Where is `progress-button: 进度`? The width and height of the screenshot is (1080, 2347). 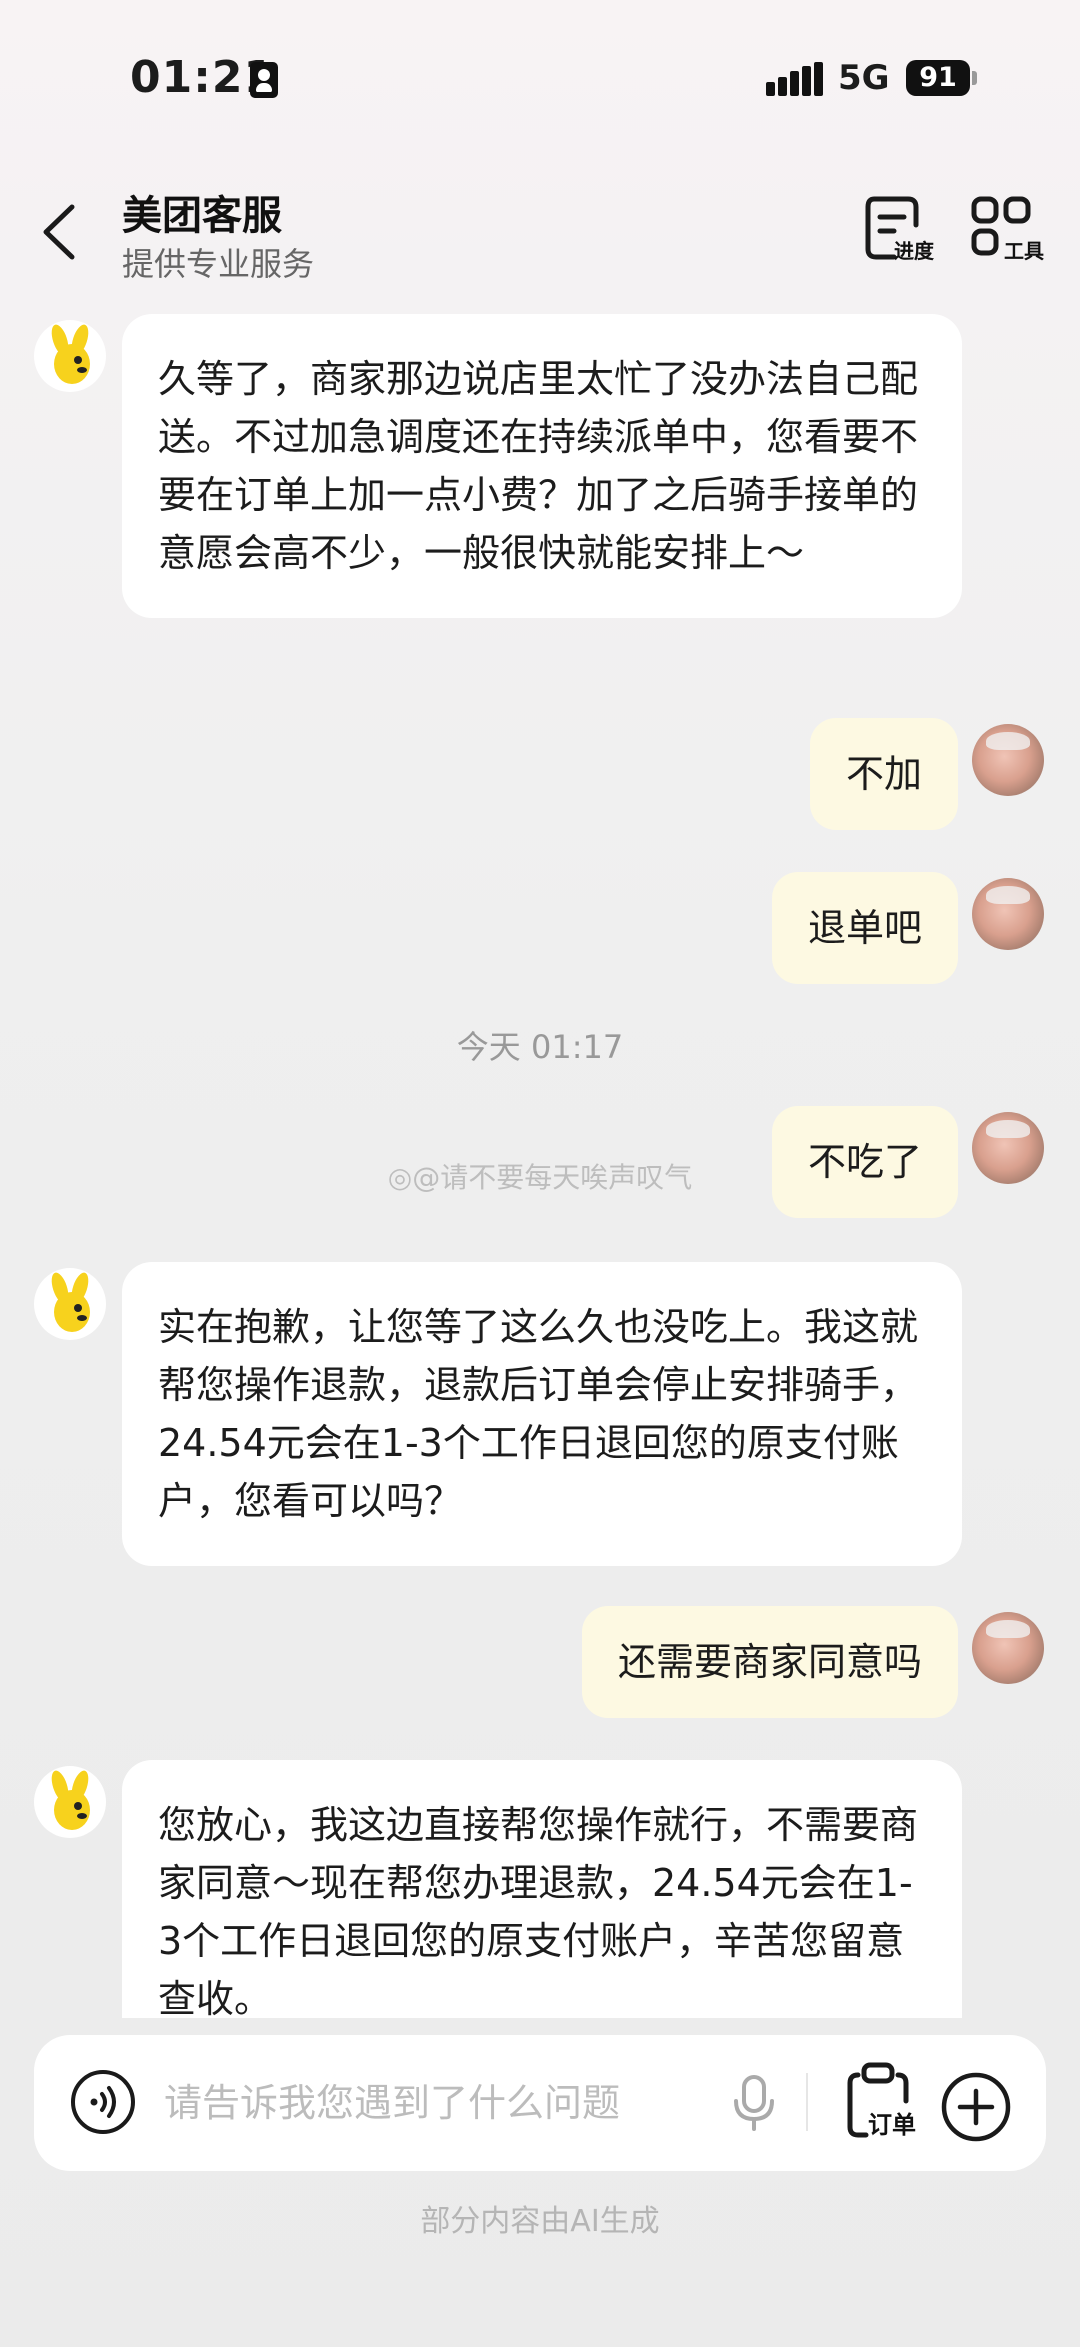 progress-button: 进度 is located at coordinates (904, 230).